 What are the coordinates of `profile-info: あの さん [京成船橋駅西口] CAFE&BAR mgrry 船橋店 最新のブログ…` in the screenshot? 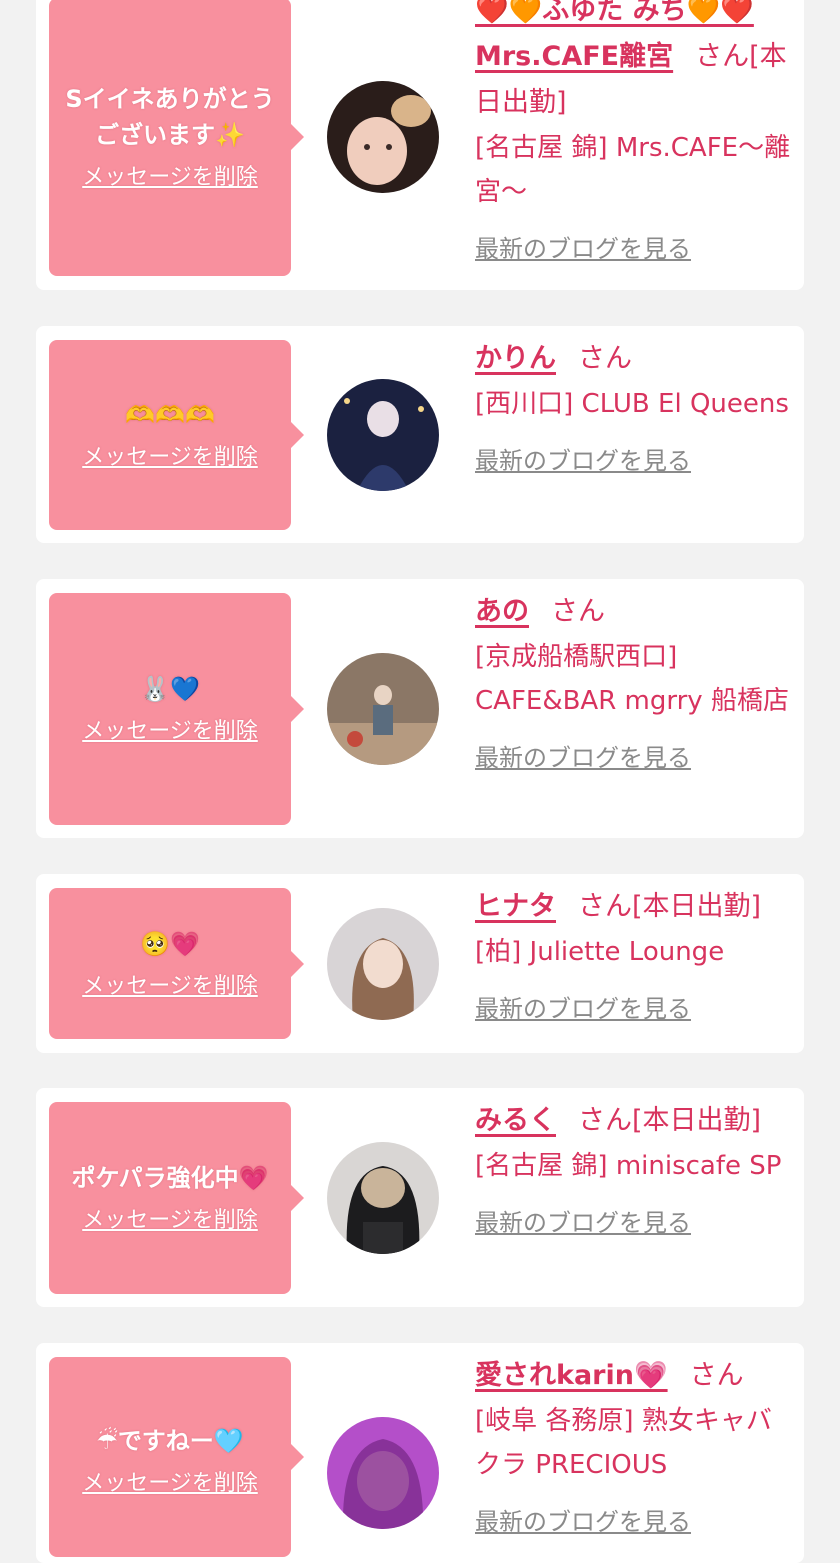 It's located at (635, 681).